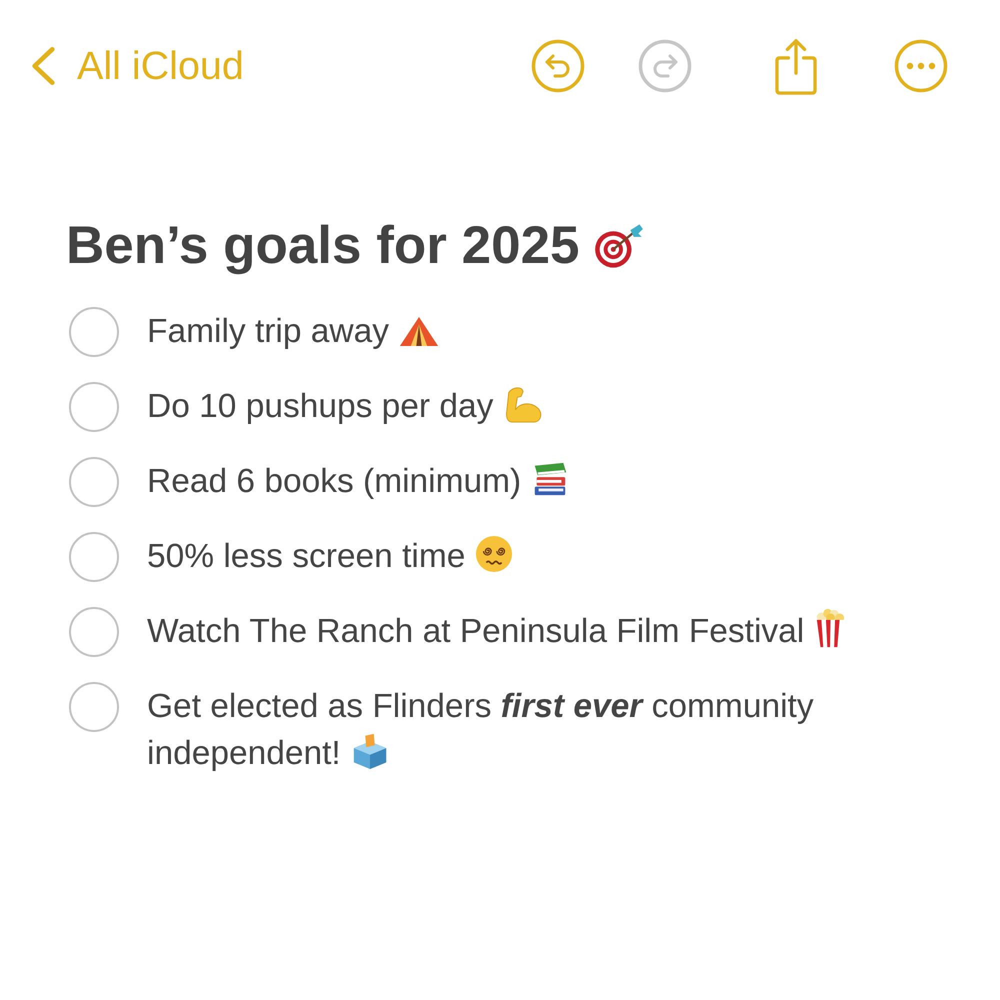  What do you see at coordinates (323, 246) in the screenshot?
I see `note-title: Ben’s goals for 2025` at bounding box center [323, 246].